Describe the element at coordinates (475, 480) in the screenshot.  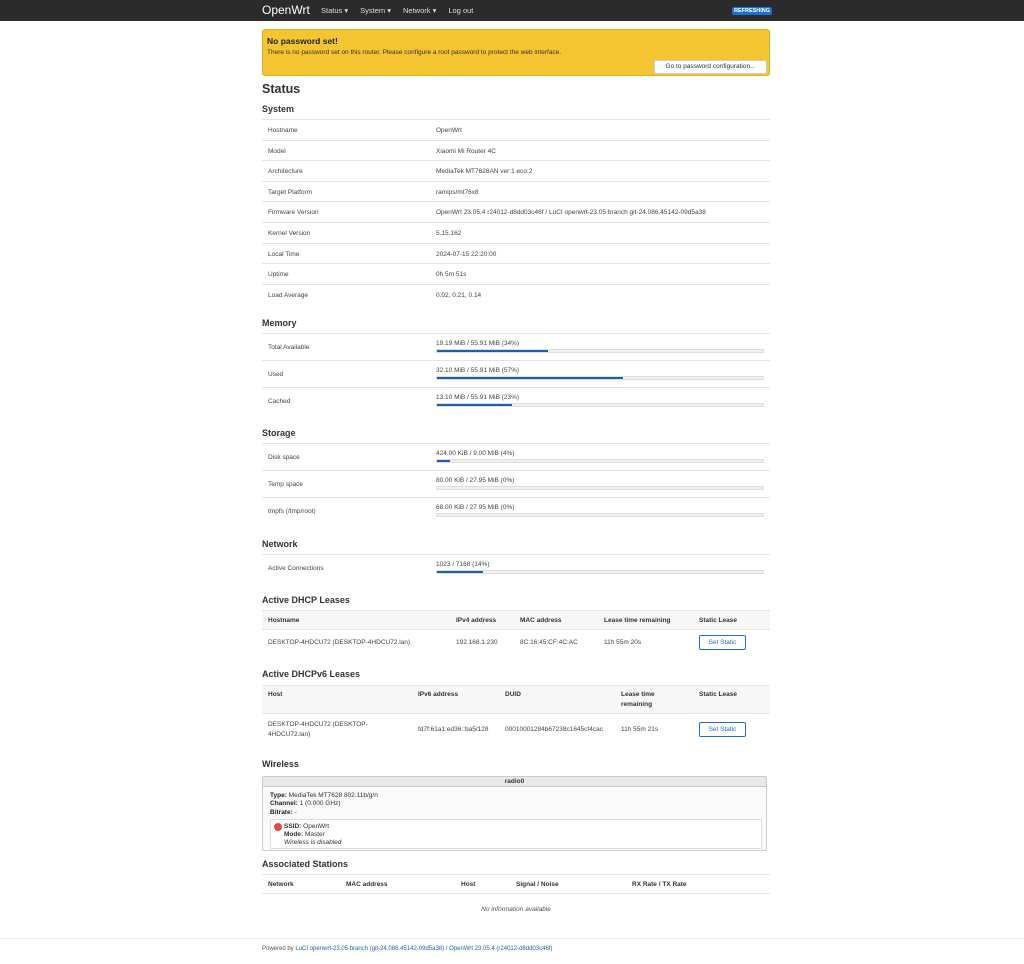
I see `storage-value: 80.00 KiB / 27.95 MiB (0%)` at that location.